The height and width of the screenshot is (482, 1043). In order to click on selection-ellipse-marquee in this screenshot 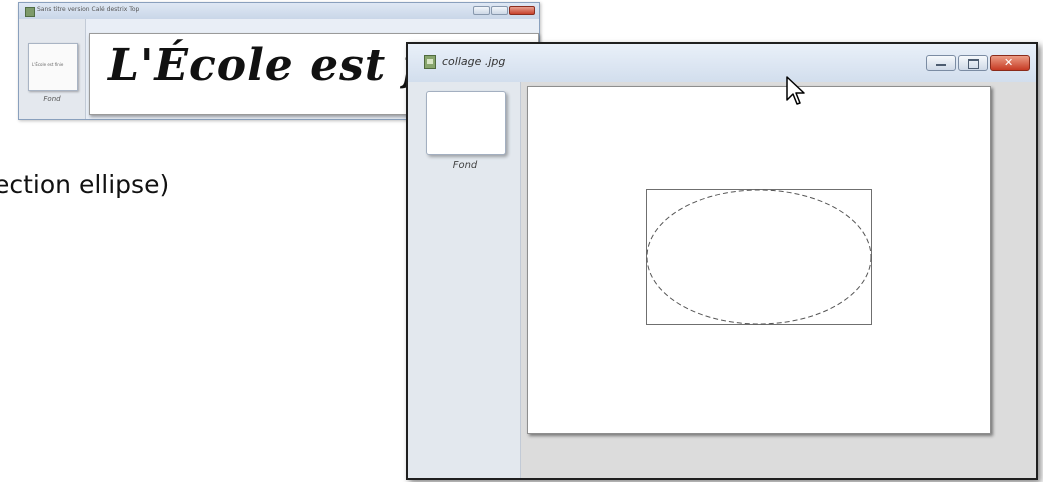, I will do `click(759, 257)`.